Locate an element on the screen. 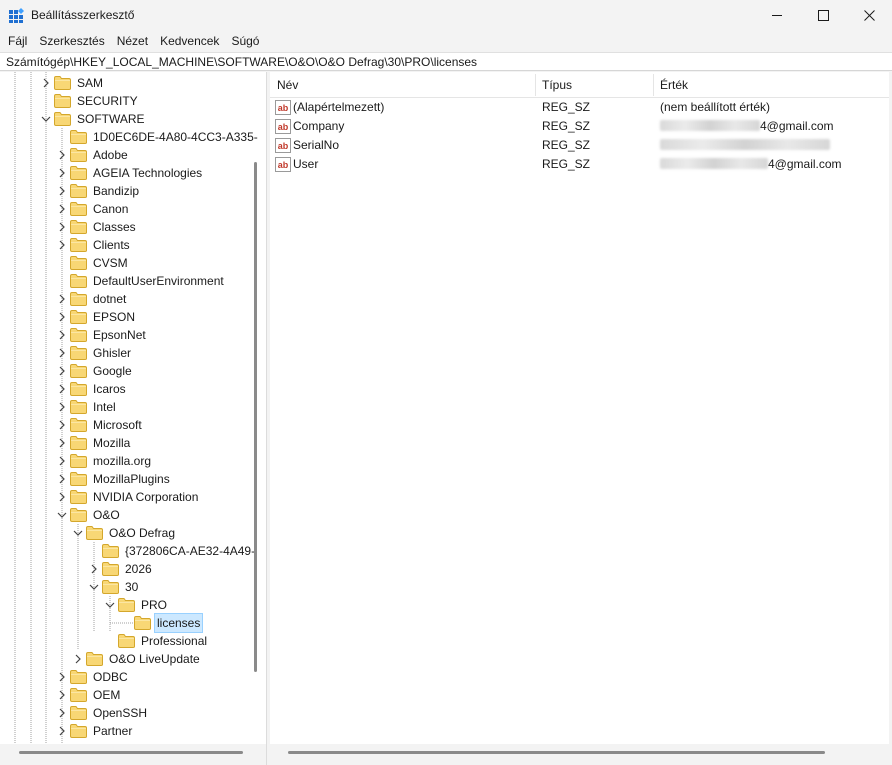 This screenshot has width=892, height=765. list-scrollbar-track is located at coordinates (581, 754).